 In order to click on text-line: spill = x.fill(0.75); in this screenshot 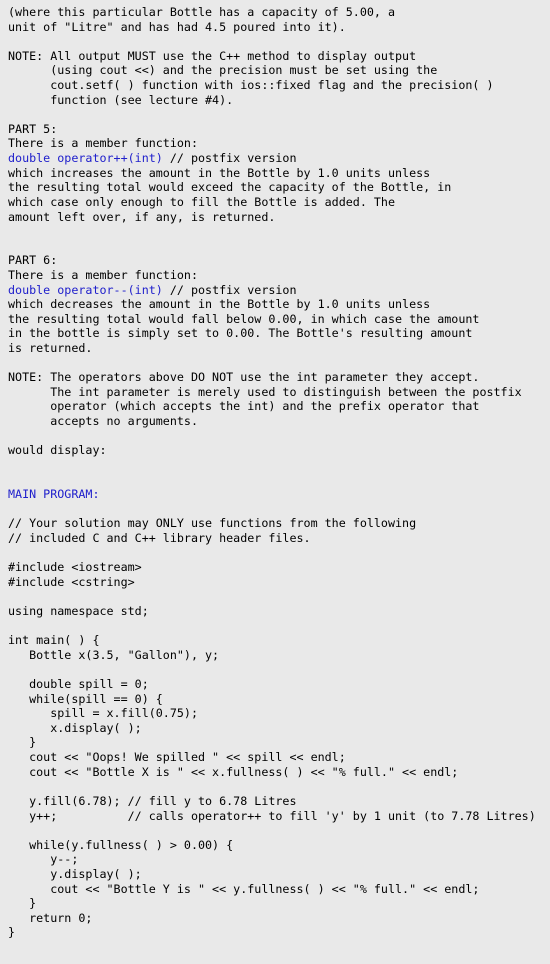, I will do `click(103, 713)`.